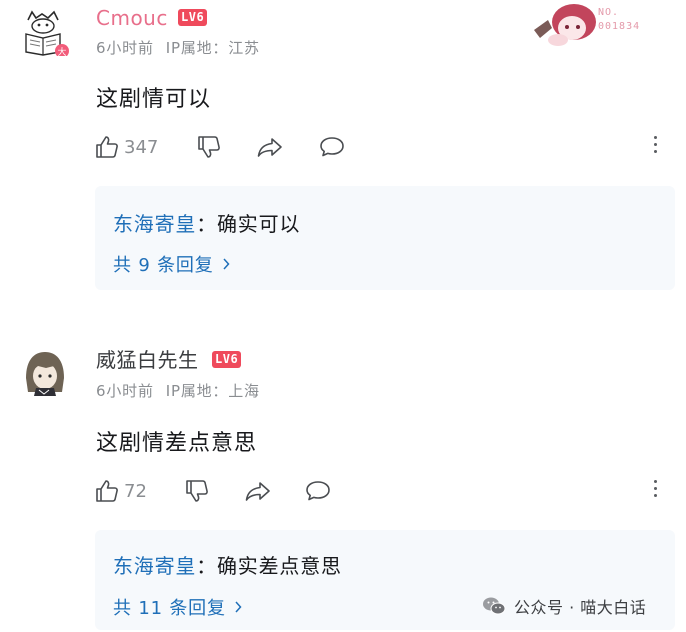 The width and height of the screenshot is (686, 632). What do you see at coordinates (120, 491) in the screenshot?
I see `like-button: 72` at bounding box center [120, 491].